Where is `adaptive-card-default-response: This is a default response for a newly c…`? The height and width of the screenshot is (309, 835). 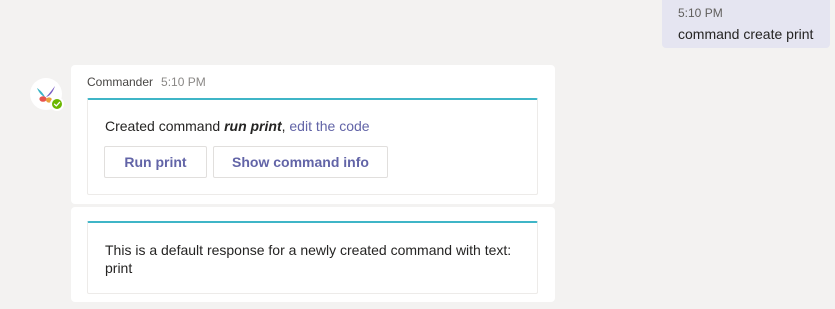 adaptive-card-default-response: This is a default response for a newly c… is located at coordinates (312, 257).